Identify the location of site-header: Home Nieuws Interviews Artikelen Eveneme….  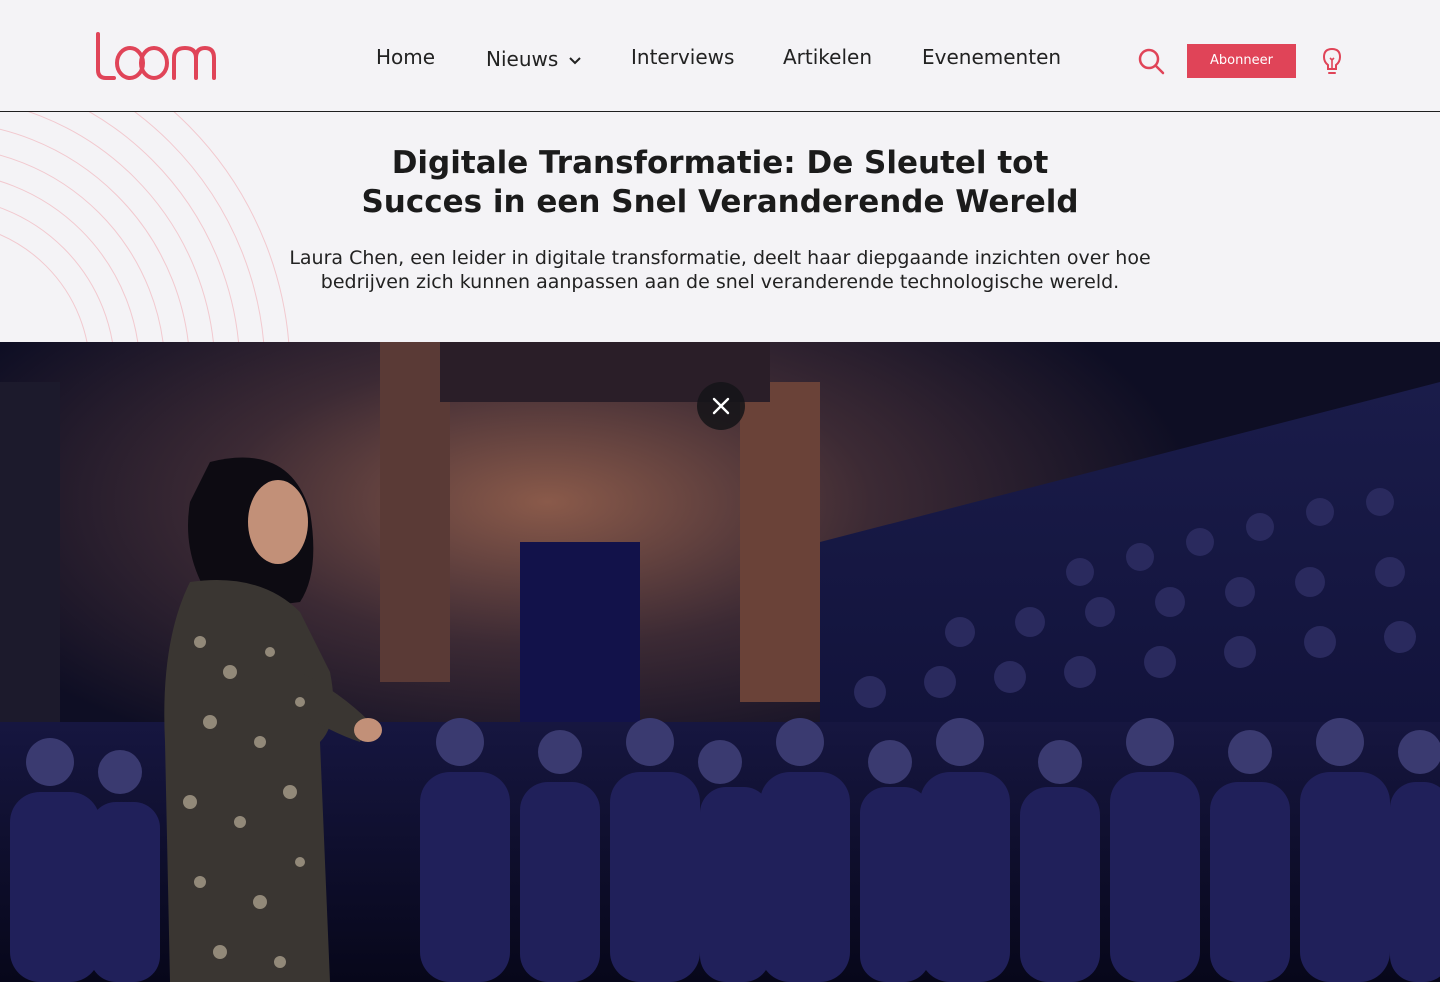
(720, 56).